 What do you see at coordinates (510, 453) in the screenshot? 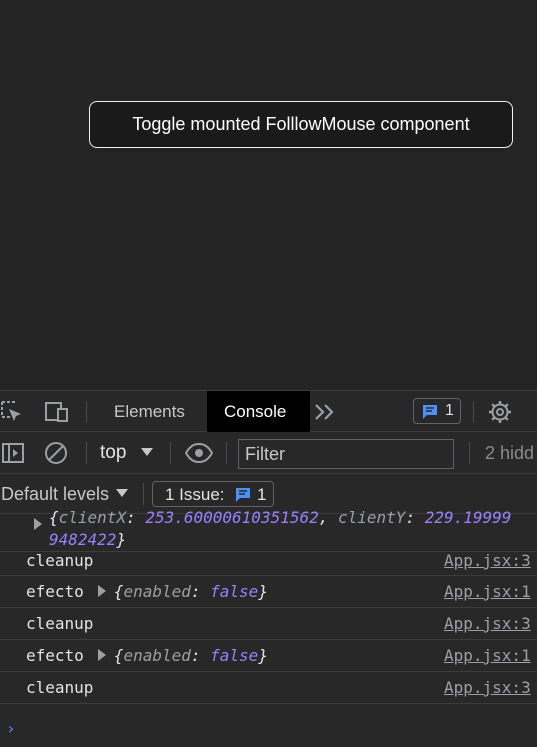
I see `hidden-messages-count: 2 hidd` at bounding box center [510, 453].